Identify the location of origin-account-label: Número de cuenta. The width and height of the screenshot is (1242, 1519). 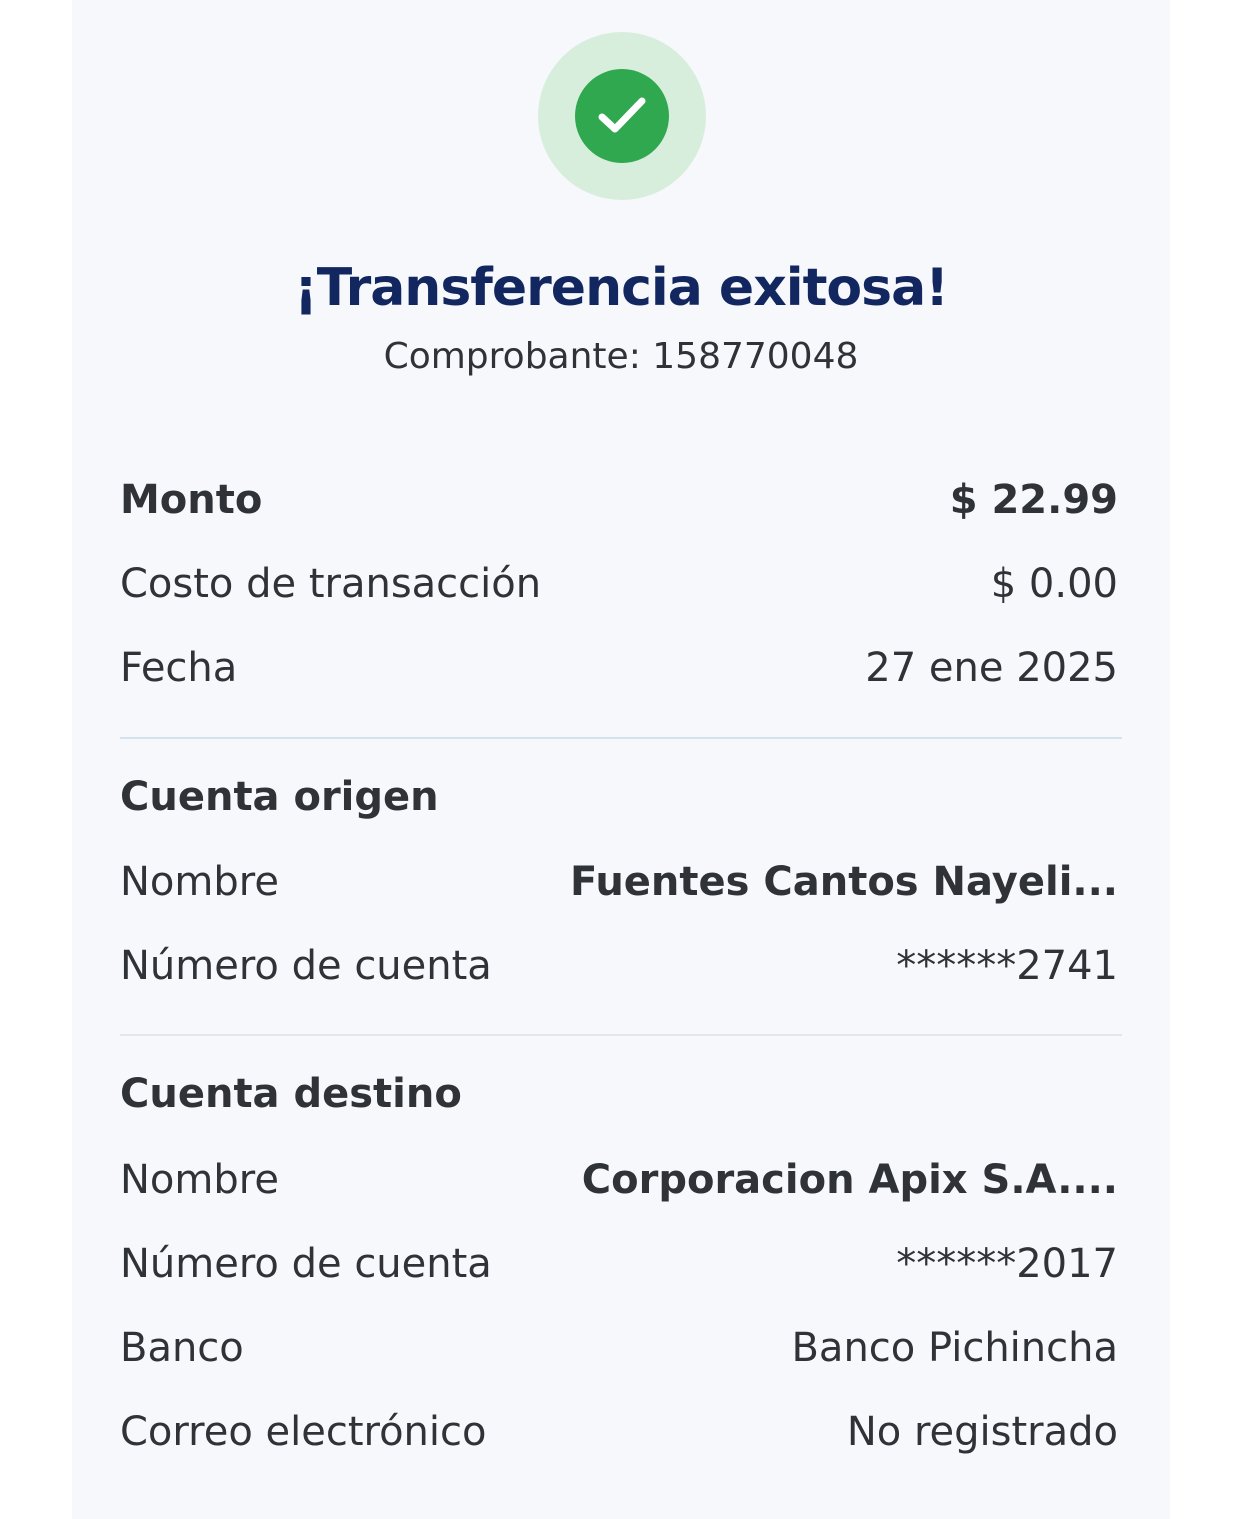
(306, 966).